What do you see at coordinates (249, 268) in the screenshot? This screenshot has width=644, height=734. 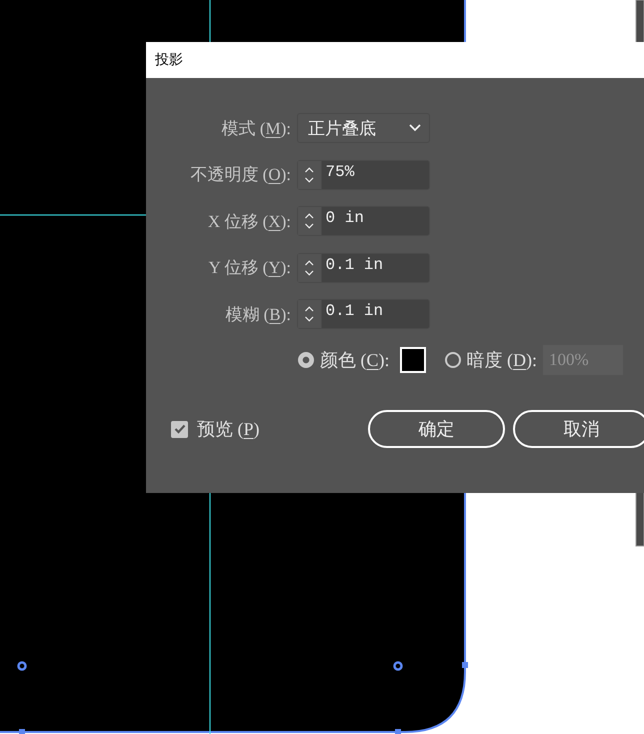 I see `field-label: Y 位移 (Y):` at bounding box center [249, 268].